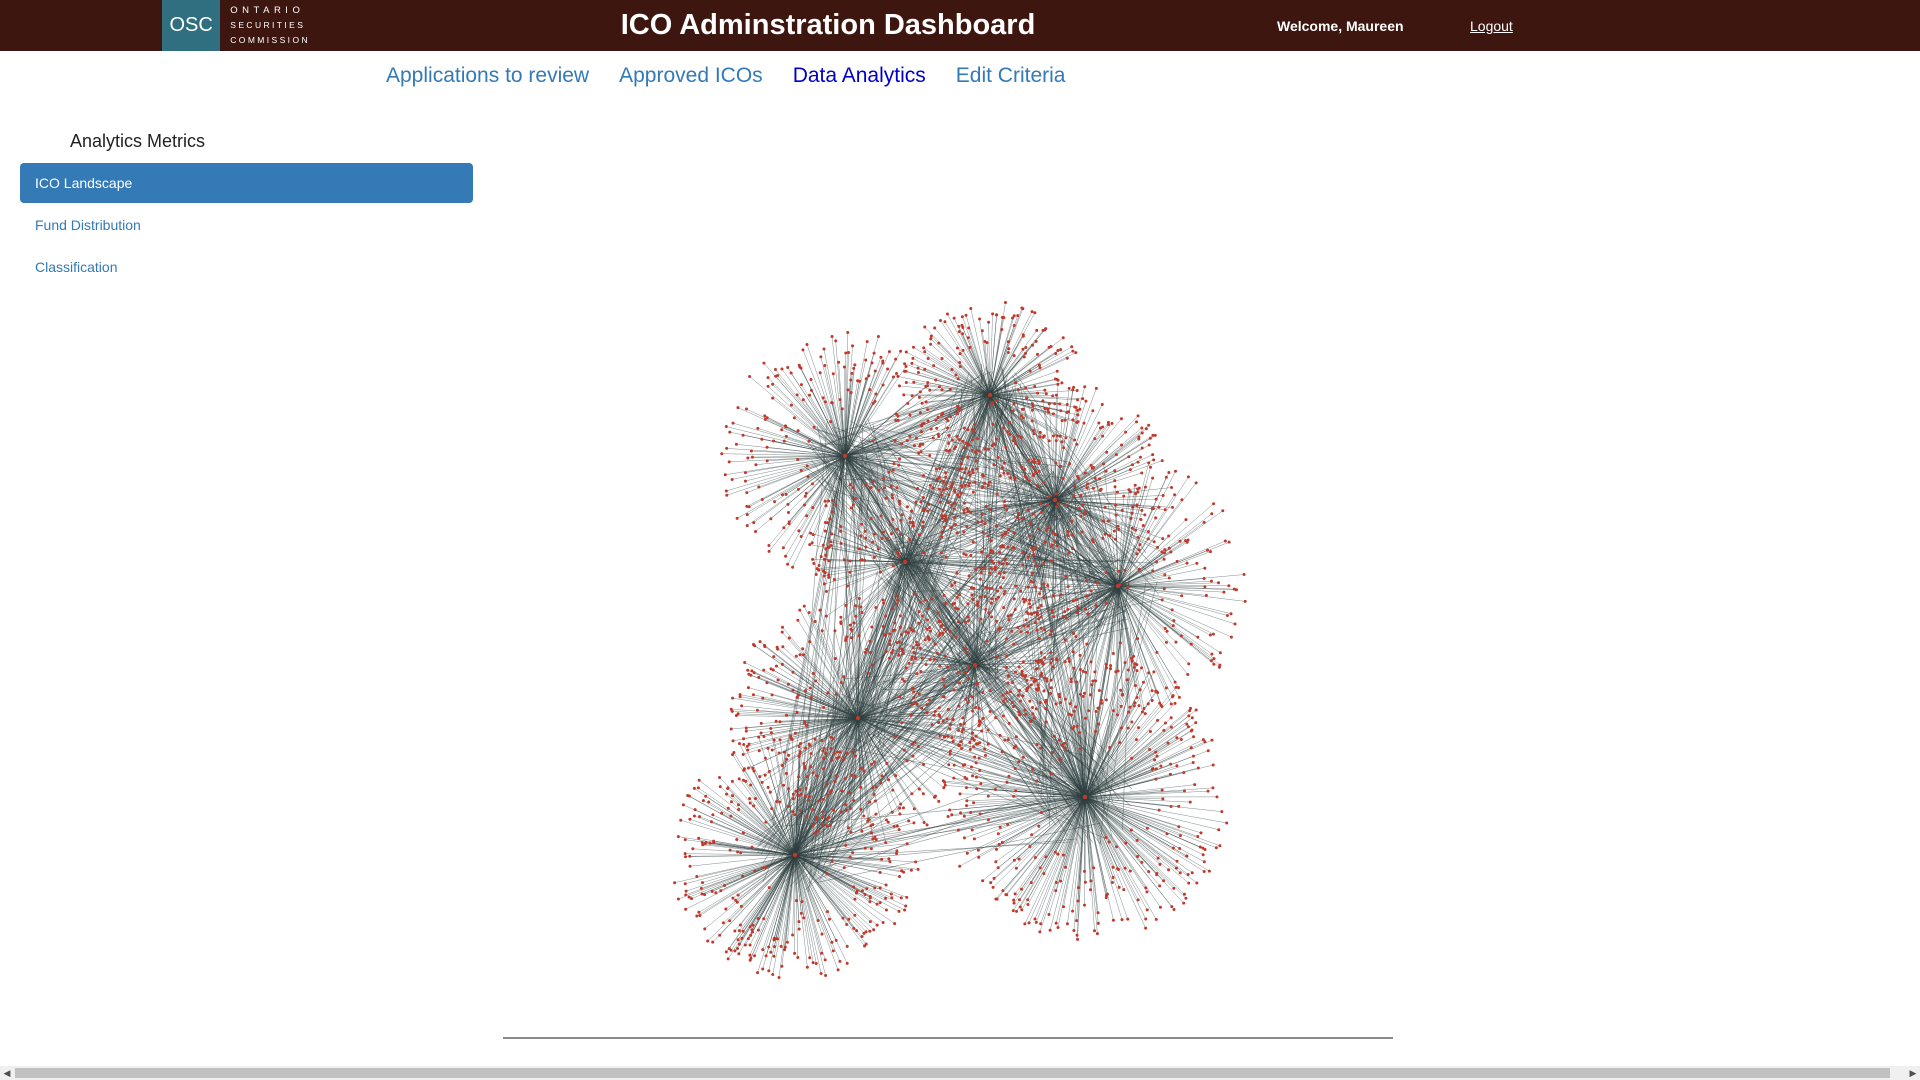  I want to click on tab-applications-to-review: Applications to review, so click(487, 76).